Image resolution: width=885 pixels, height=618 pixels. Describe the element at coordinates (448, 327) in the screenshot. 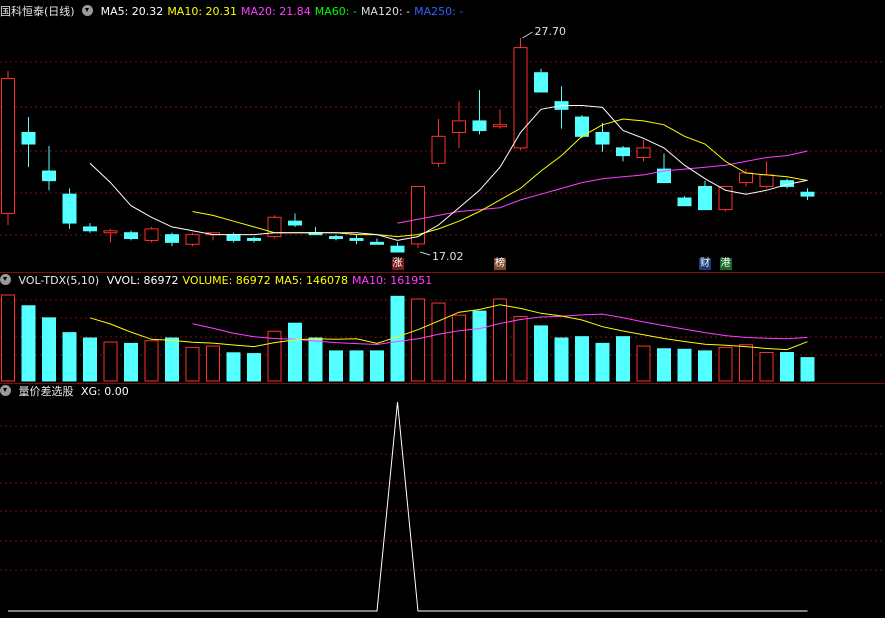

I see `vol-ma5-line` at that location.